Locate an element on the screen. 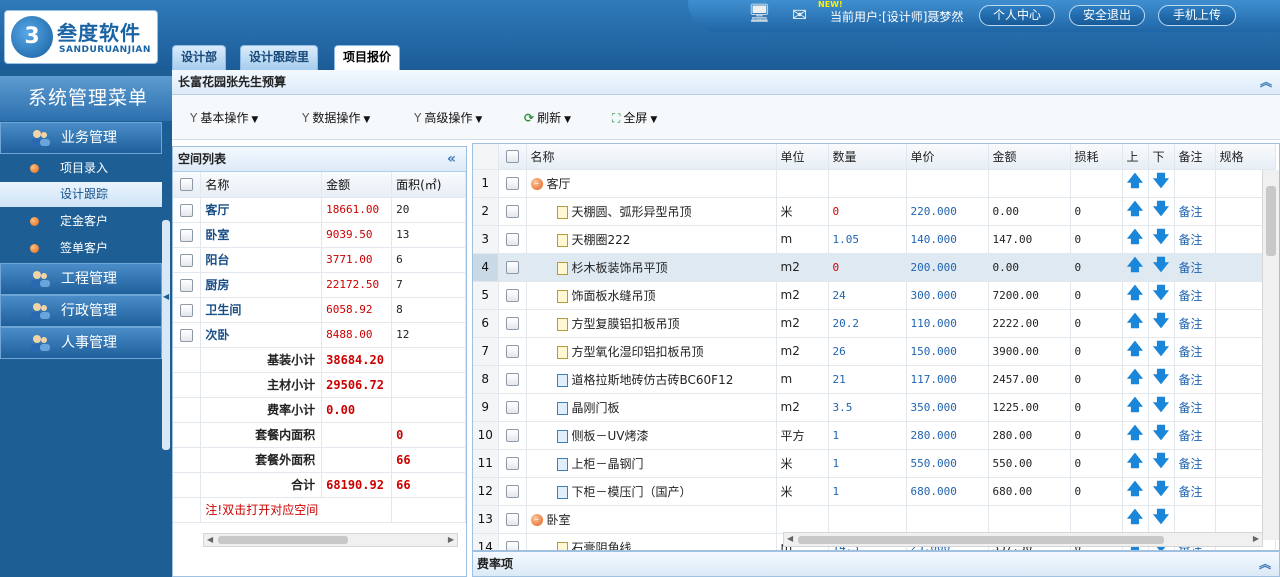  name-cell: 上柜－晶钢门 is located at coordinates (651, 463).